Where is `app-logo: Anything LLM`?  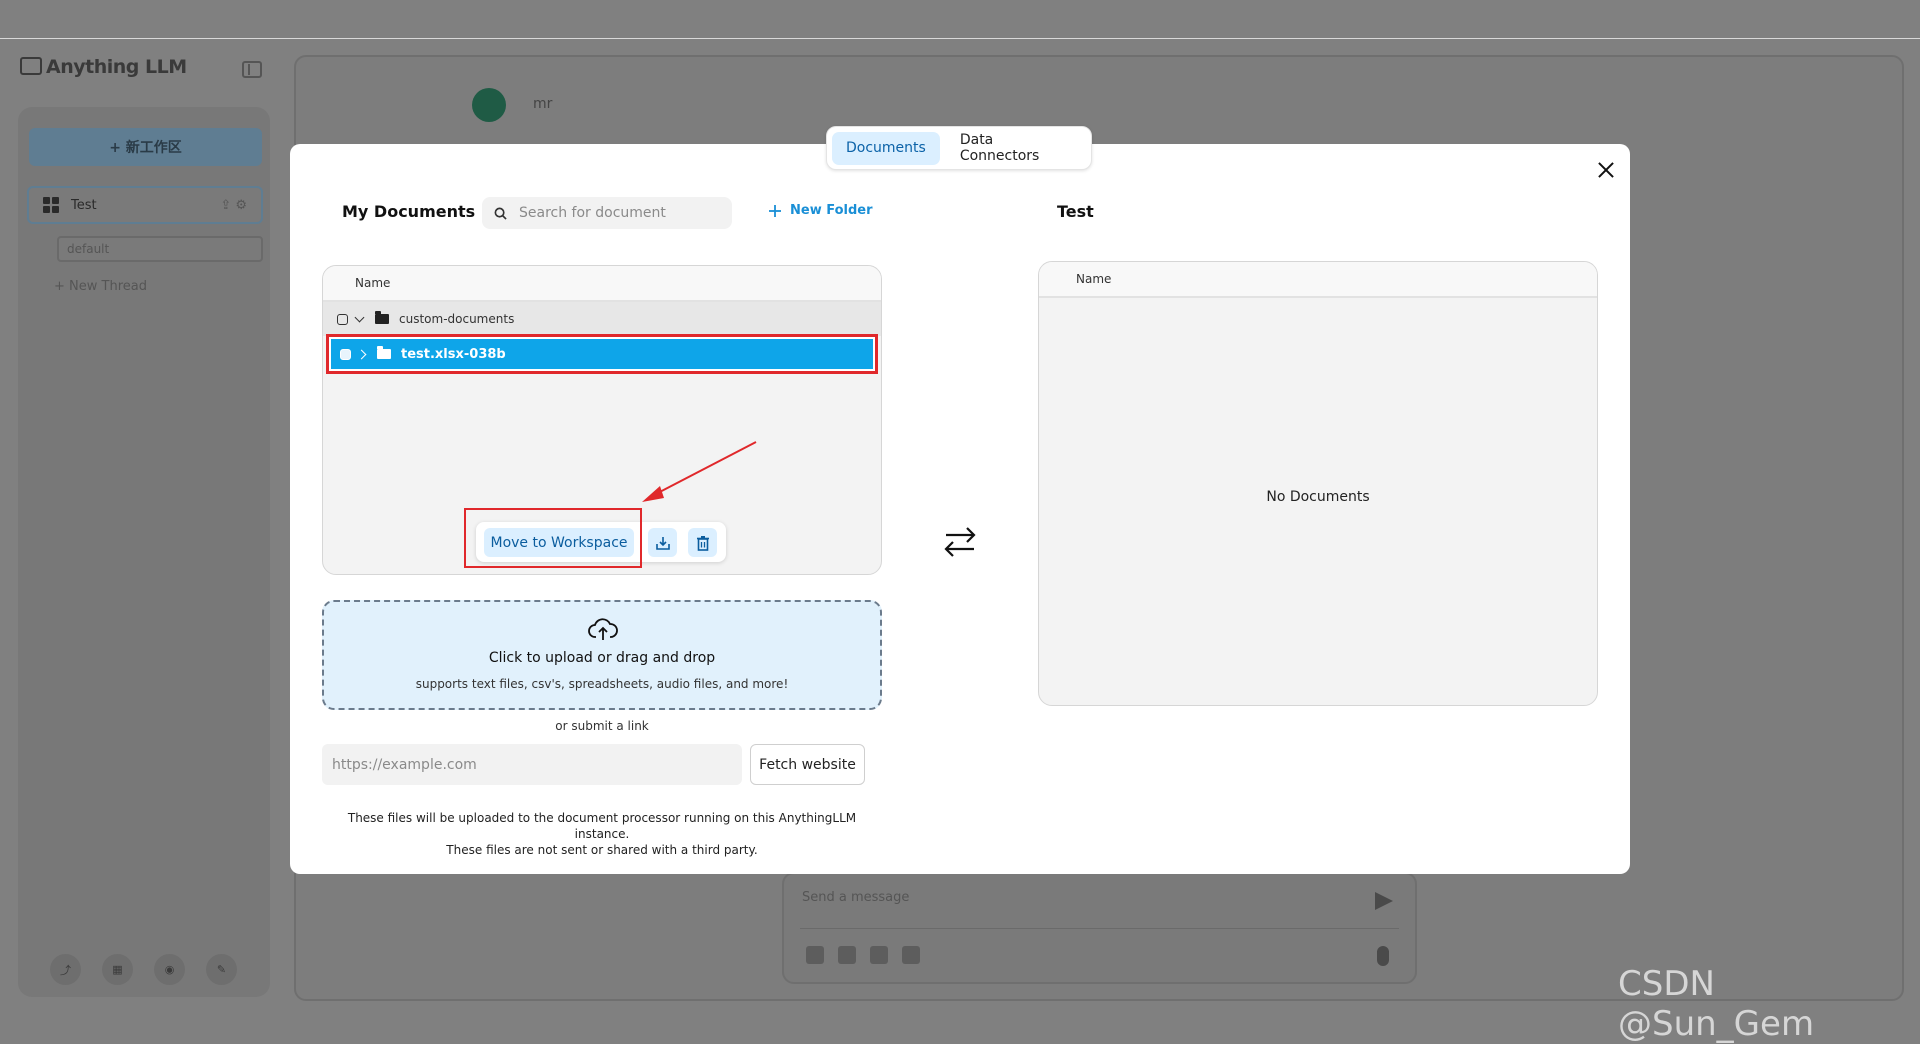
app-logo: Anything LLM is located at coordinates (103, 67).